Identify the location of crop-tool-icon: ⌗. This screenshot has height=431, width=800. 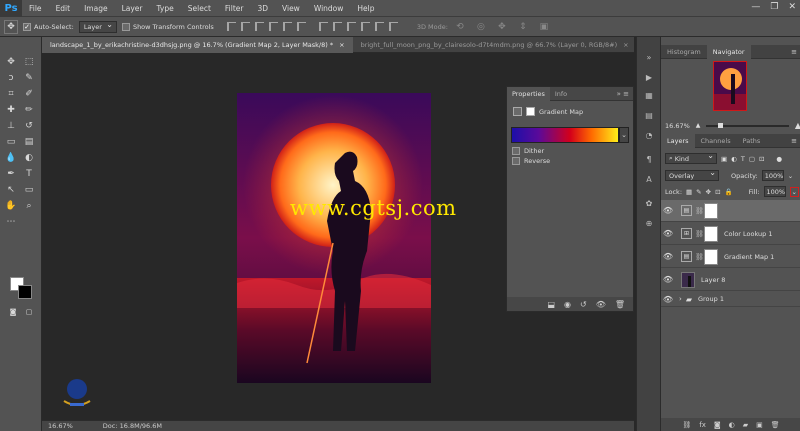
(11, 94).